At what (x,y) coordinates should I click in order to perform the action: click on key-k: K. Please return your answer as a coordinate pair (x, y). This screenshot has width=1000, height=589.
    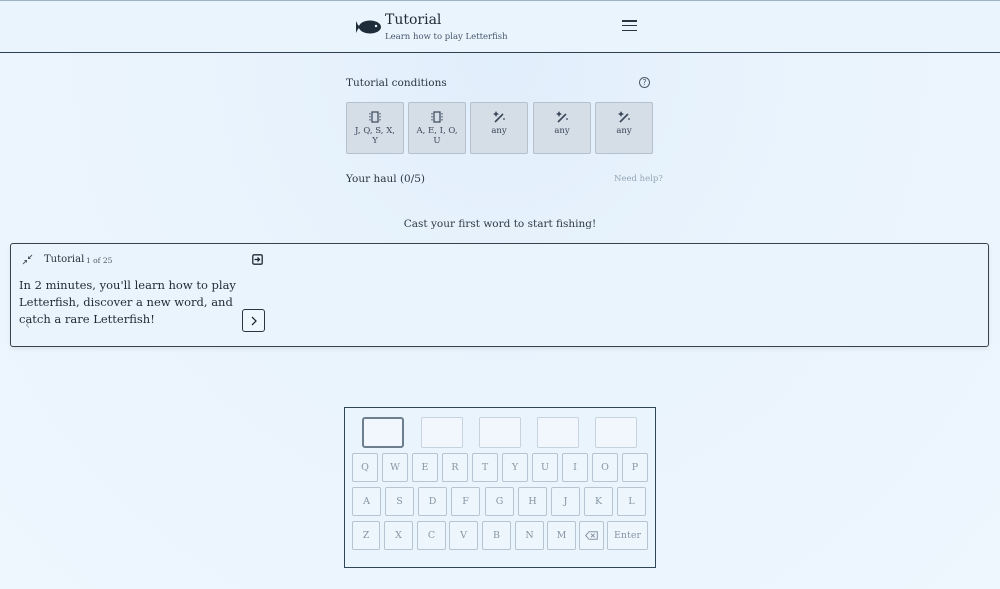
    Looking at the image, I should click on (598, 501).